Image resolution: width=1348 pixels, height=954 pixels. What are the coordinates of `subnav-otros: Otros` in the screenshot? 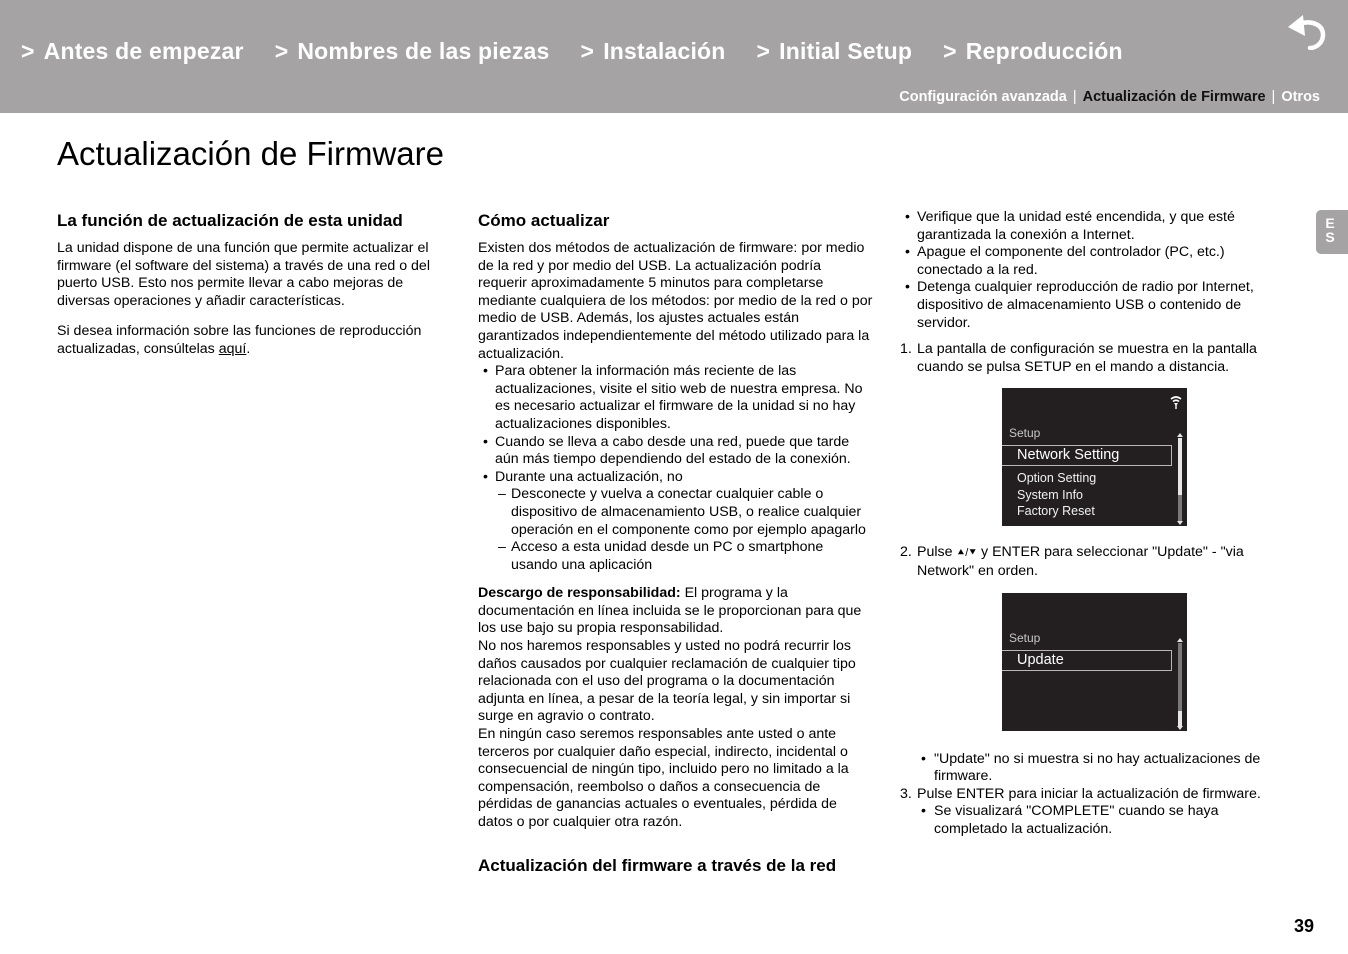 It's located at (1300, 97).